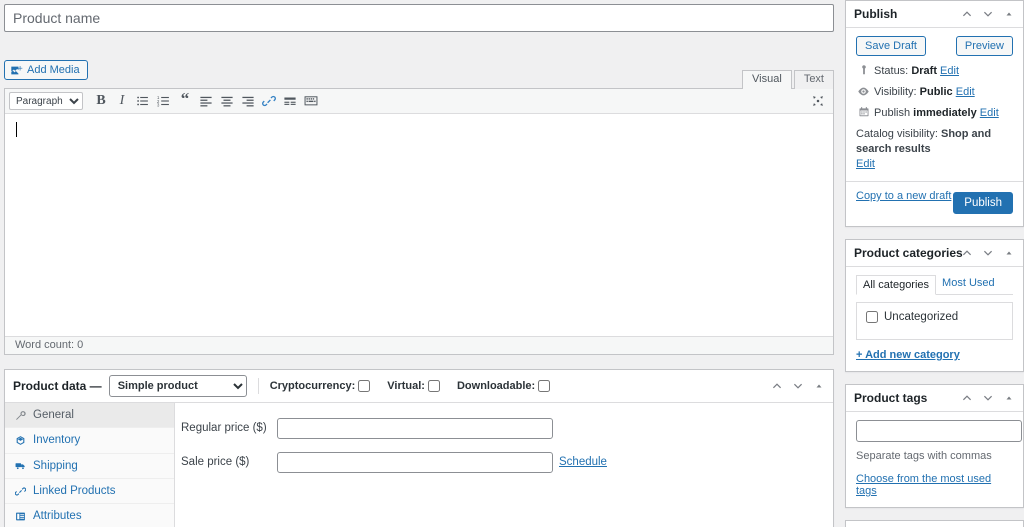  What do you see at coordinates (311, 101) in the screenshot?
I see `toolbar-toggle-icon` at bounding box center [311, 101].